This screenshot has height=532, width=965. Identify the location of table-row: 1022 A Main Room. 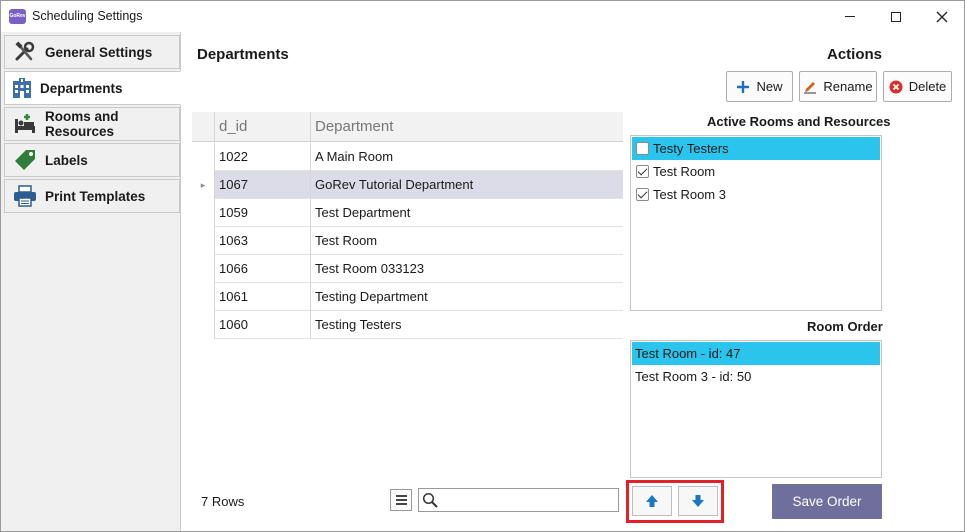
(407, 157).